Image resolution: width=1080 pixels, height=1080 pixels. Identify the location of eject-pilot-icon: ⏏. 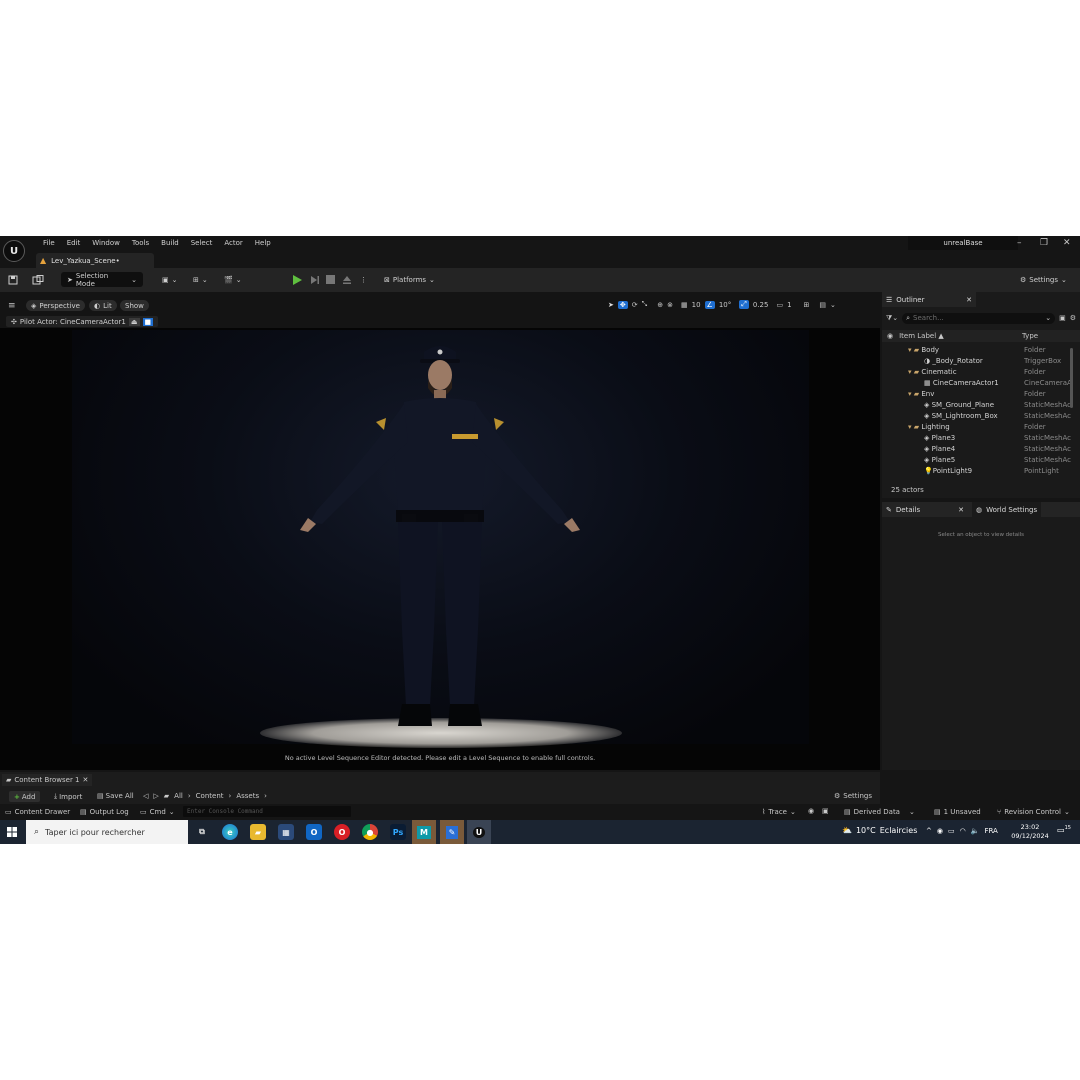
(134, 321).